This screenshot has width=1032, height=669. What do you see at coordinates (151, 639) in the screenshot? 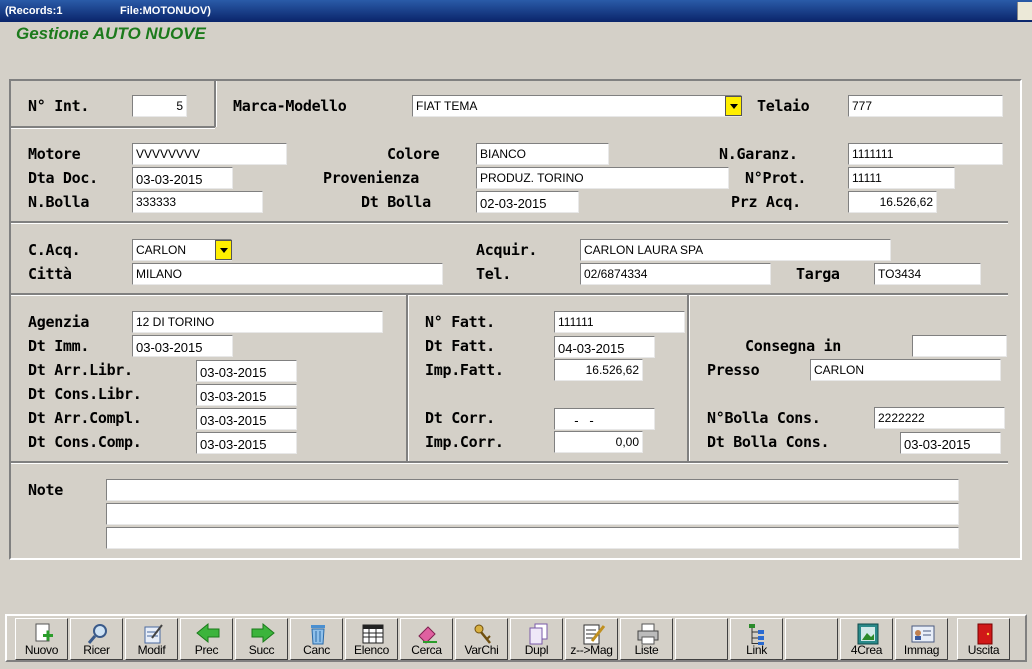
I see `modif-button: Modif` at bounding box center [151, 639].